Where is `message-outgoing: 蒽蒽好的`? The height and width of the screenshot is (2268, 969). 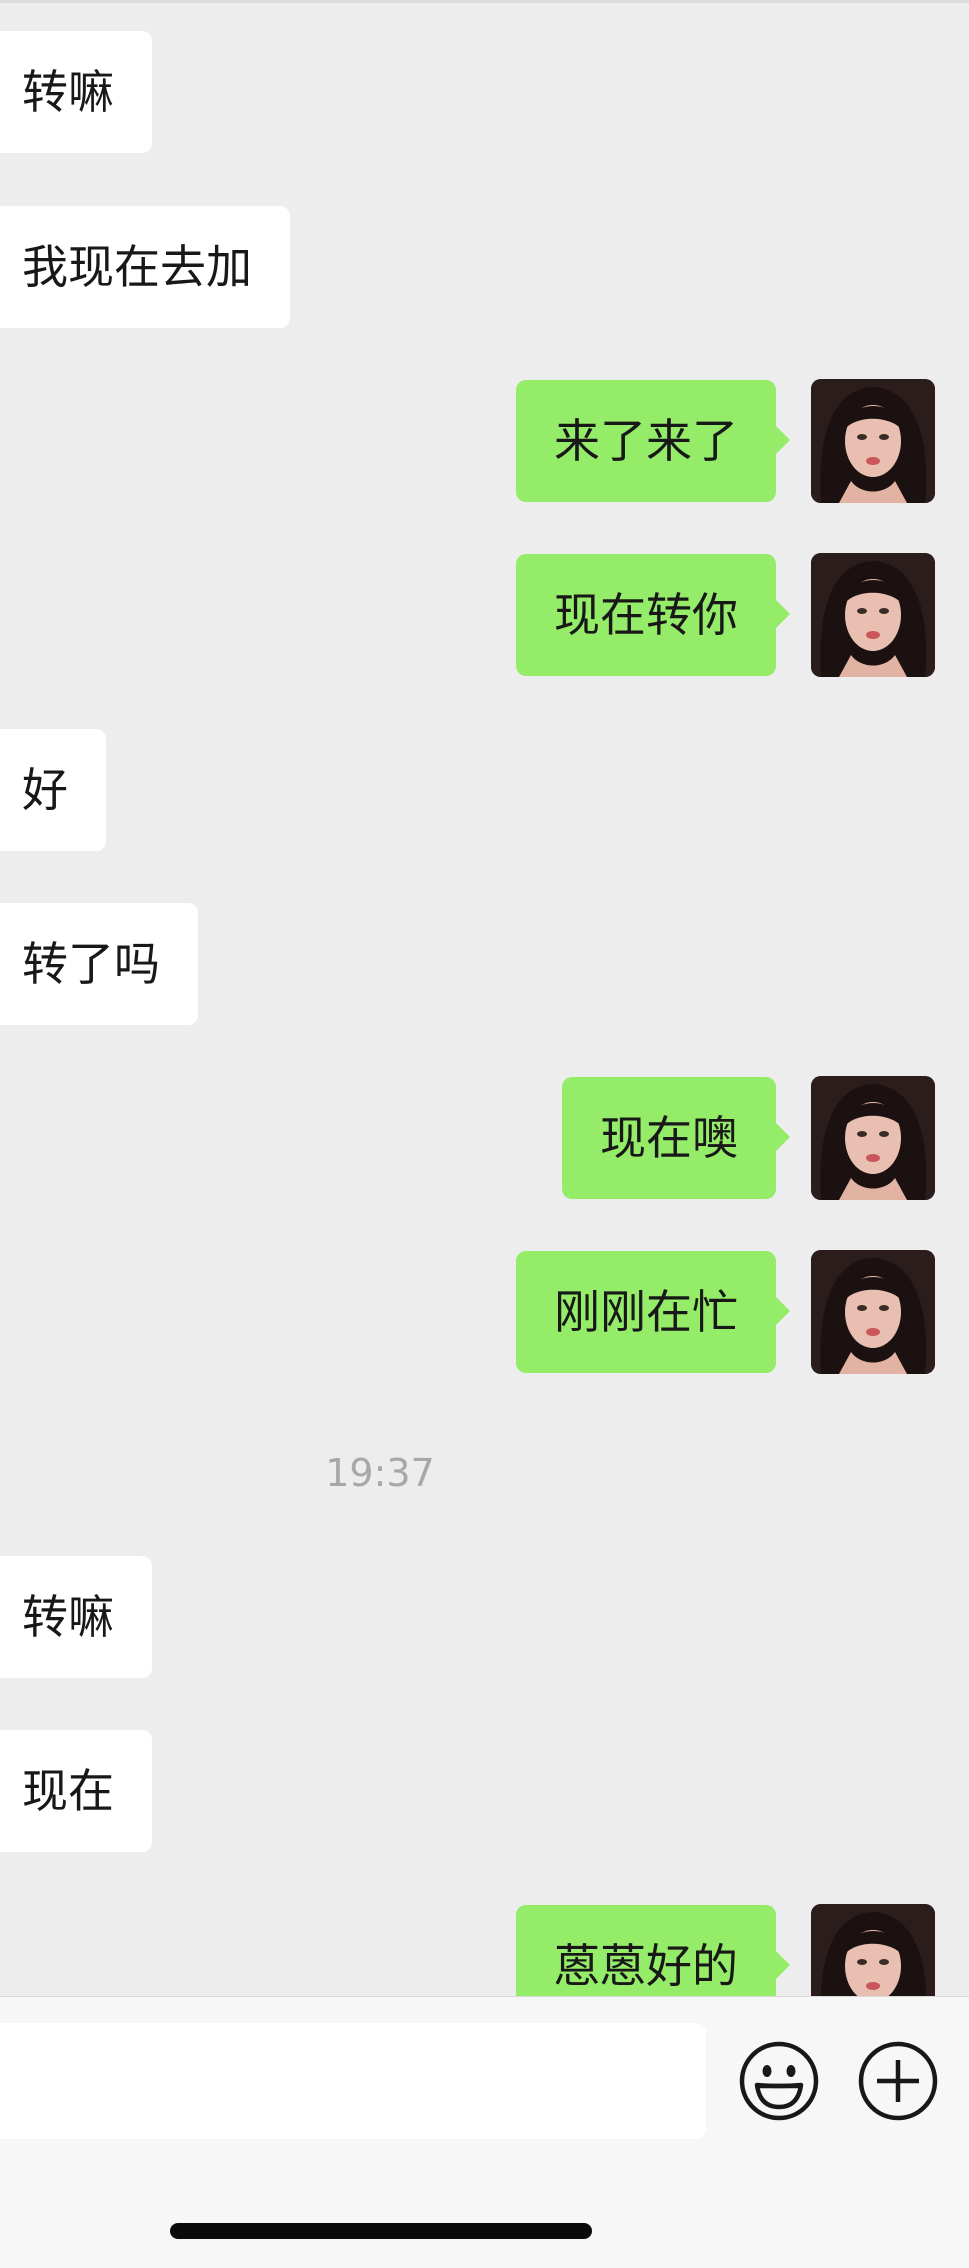 message-outgoing: 蒽蒽好的 is located at coordinates (484, 1950).